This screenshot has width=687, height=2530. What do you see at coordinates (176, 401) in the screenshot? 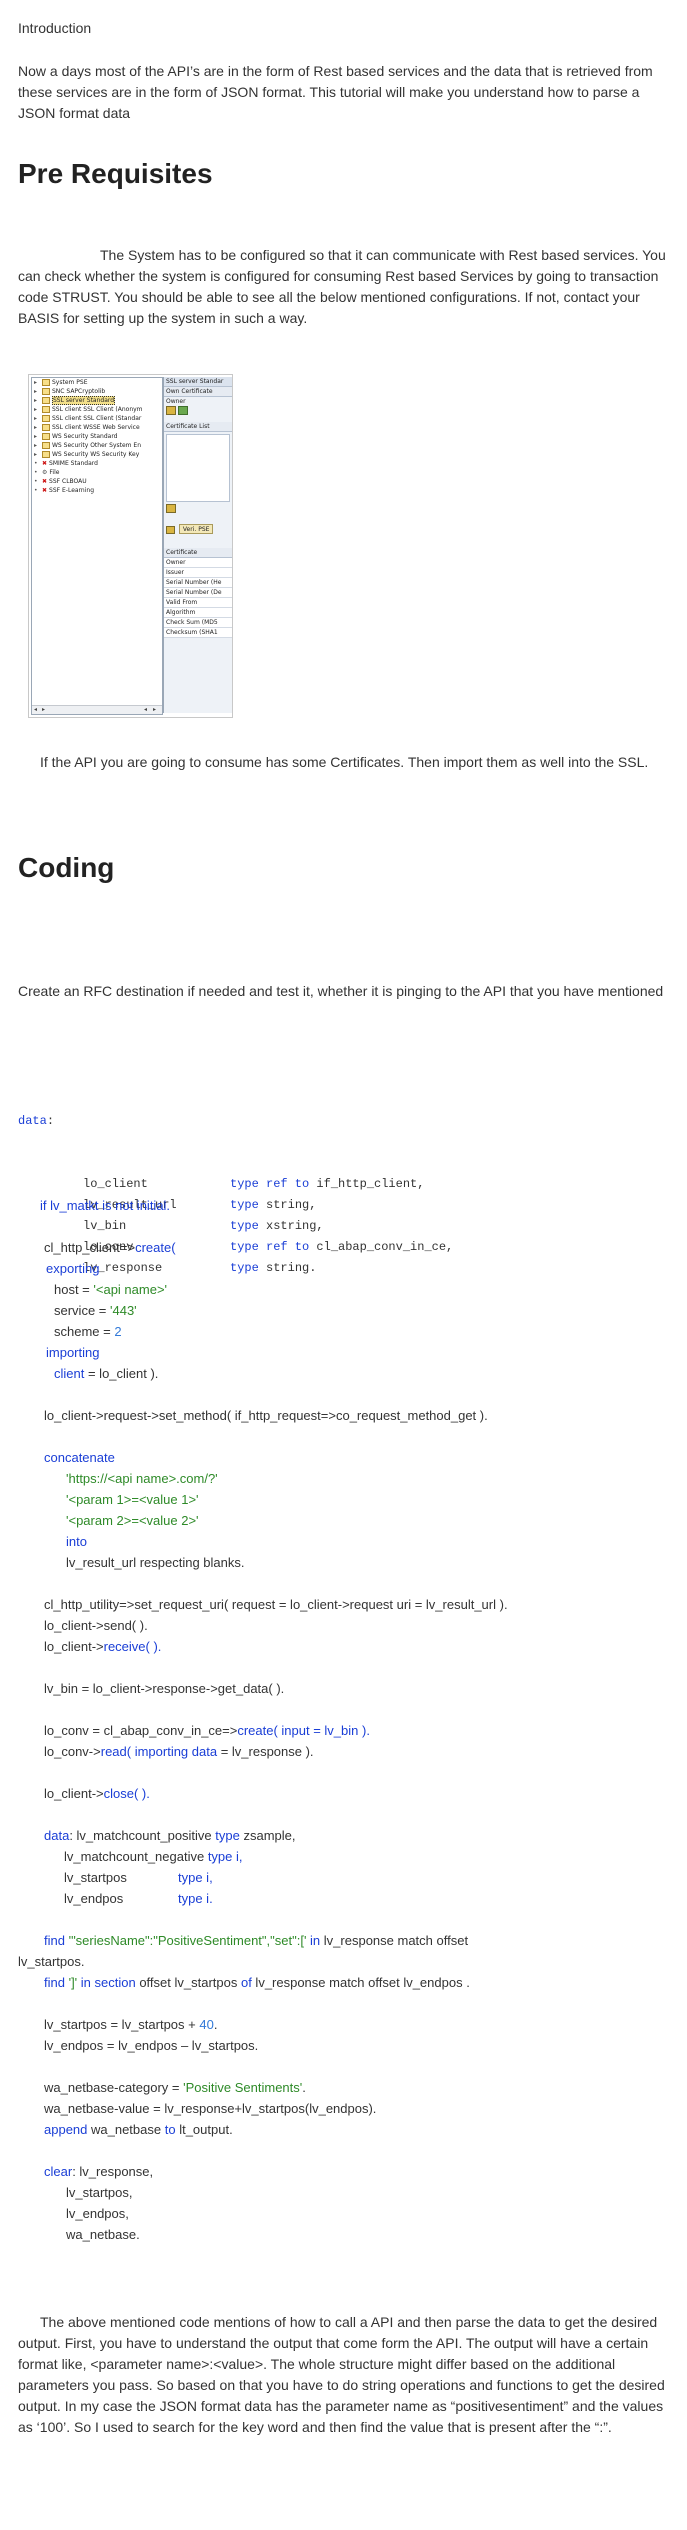
I see `owner-label: Owner` at bounding box center [176, 401].